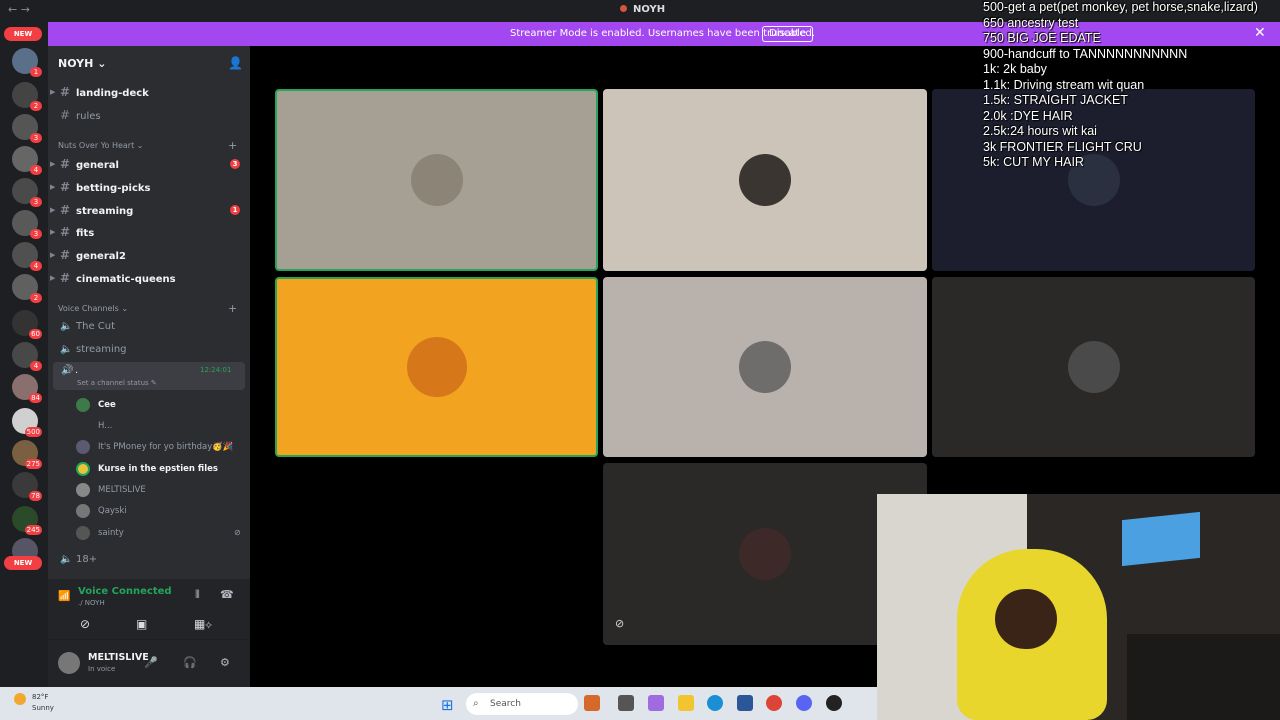 The width and height of the screenshot is (1280, 720). Describe the element at coordinates (161, 533) in the screenshot. I see `voice-user: sainty ⊘` at that location.